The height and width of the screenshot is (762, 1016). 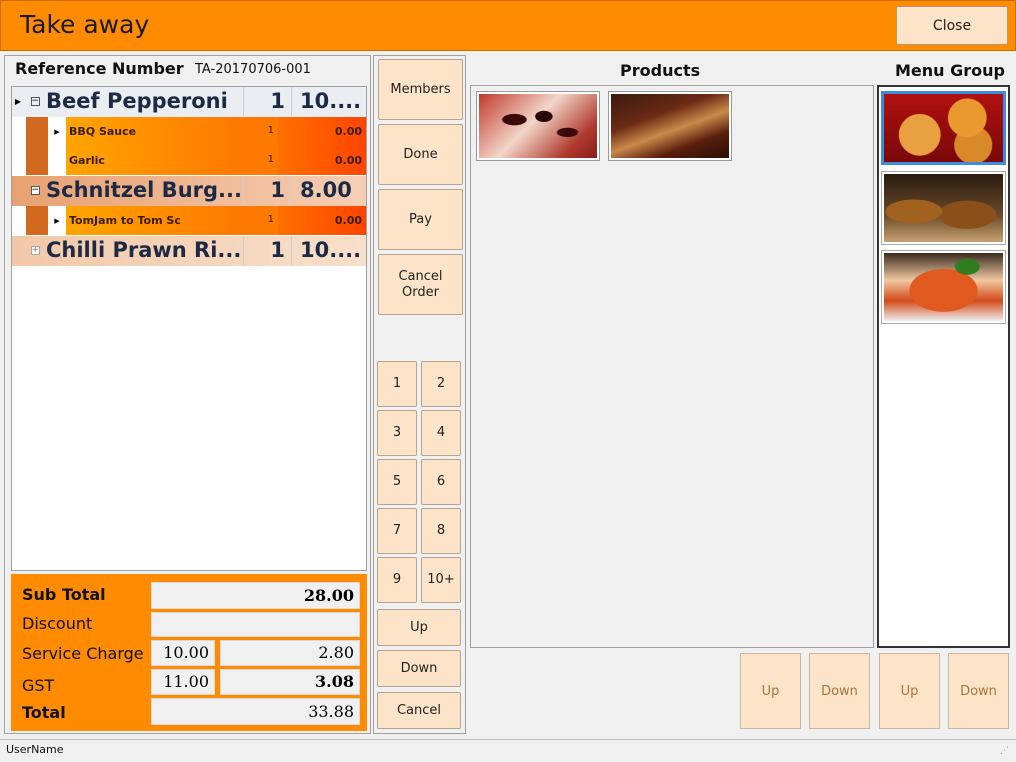 I want to click on keypad-up-button: Up, so click(x=419, y=627).